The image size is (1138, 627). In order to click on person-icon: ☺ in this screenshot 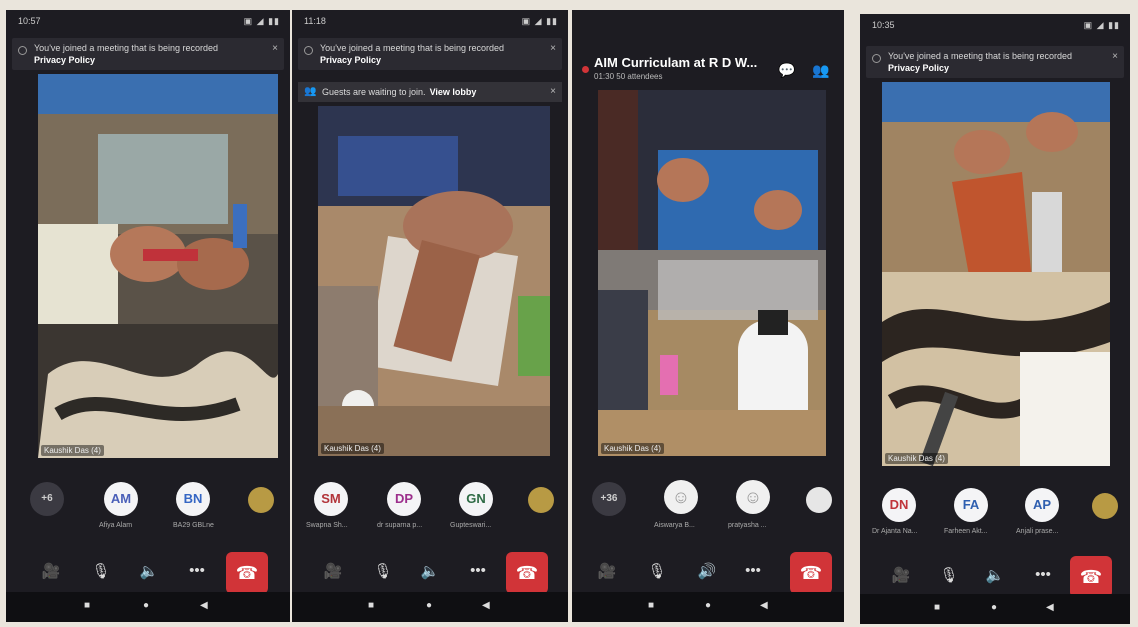, I will do `click(681, 497)`.